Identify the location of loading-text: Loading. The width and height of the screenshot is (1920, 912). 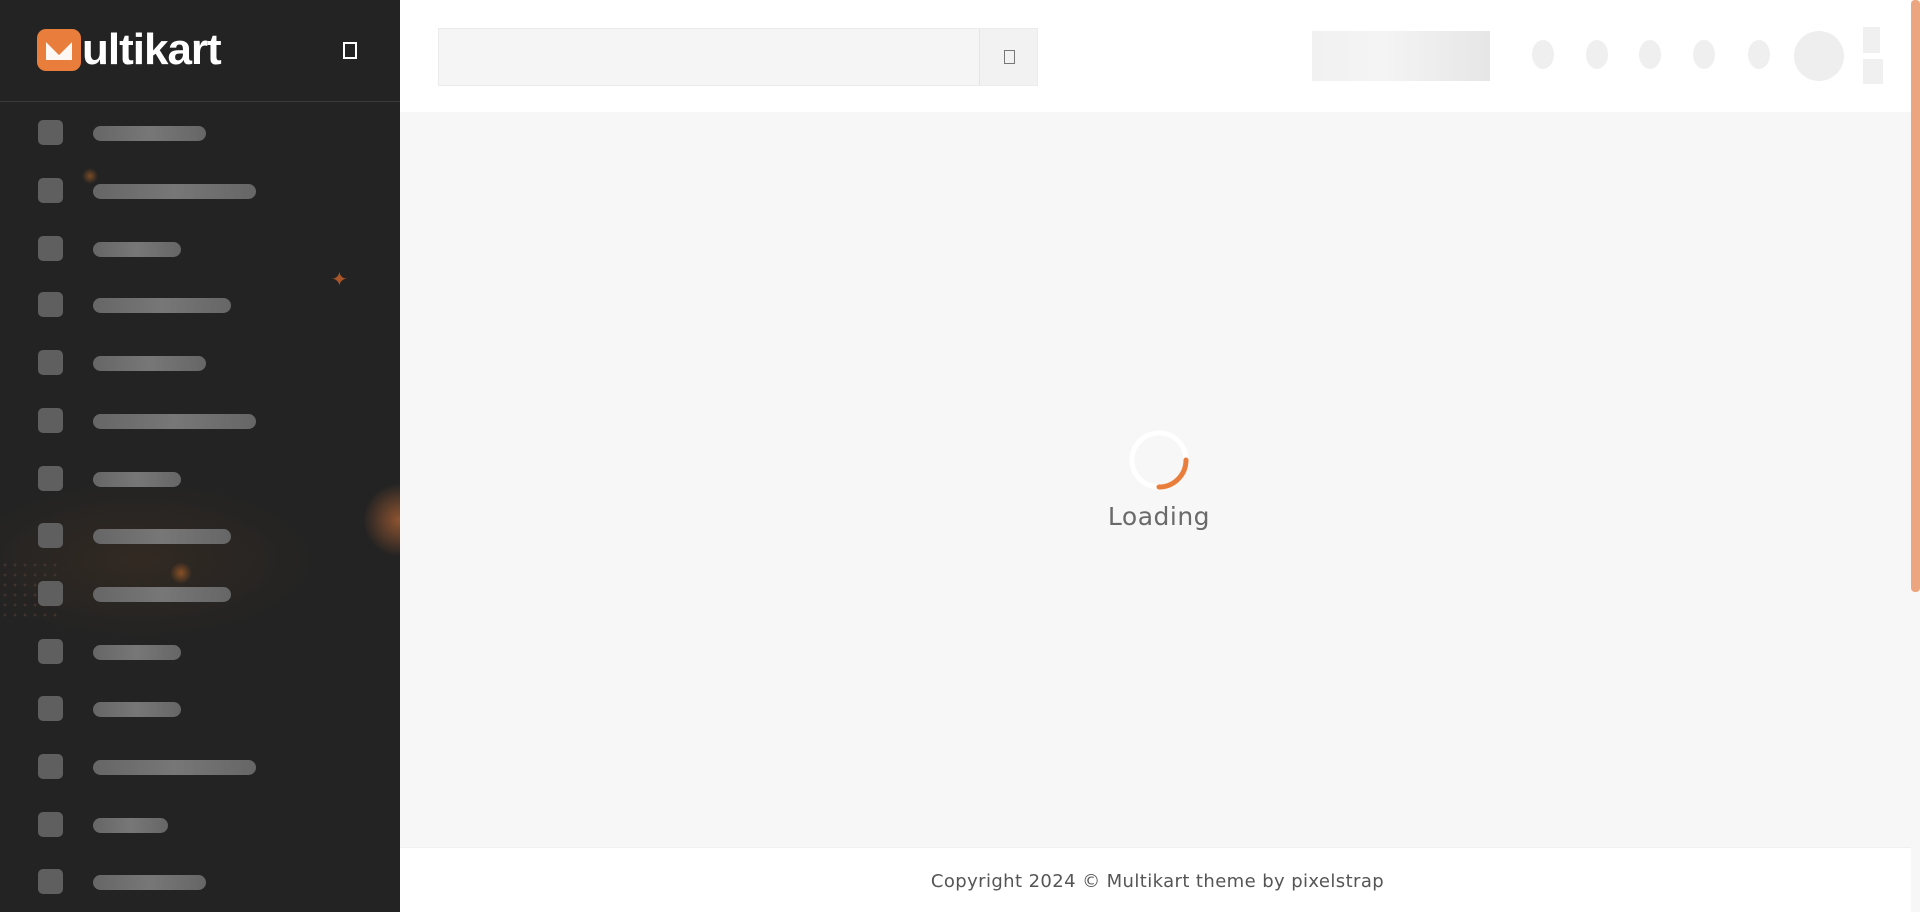
(1159, 516).